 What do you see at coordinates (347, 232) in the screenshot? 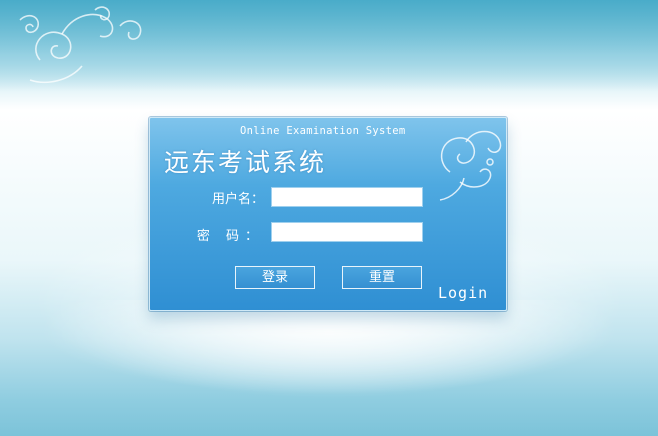
I see `password-input` at bounding box center [347, 232].